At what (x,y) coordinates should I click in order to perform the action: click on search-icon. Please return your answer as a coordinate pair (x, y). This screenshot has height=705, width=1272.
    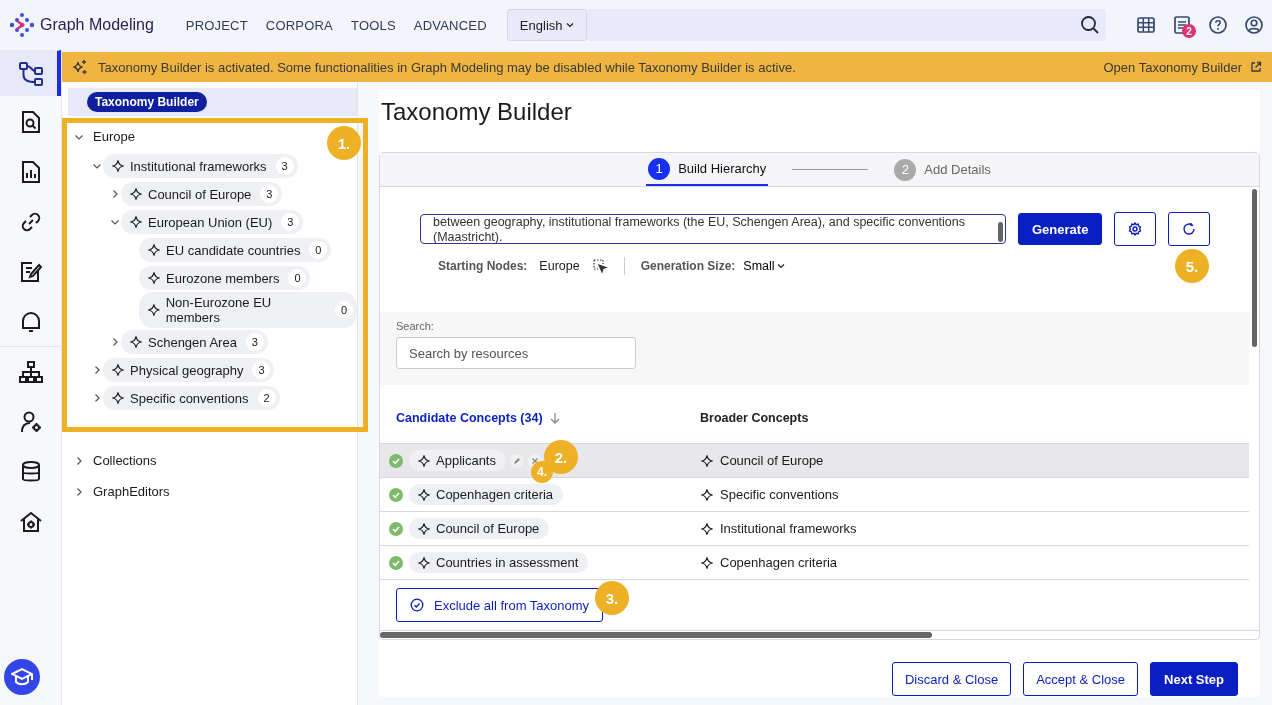
    Looking at the image, I should click on (1090, 25).